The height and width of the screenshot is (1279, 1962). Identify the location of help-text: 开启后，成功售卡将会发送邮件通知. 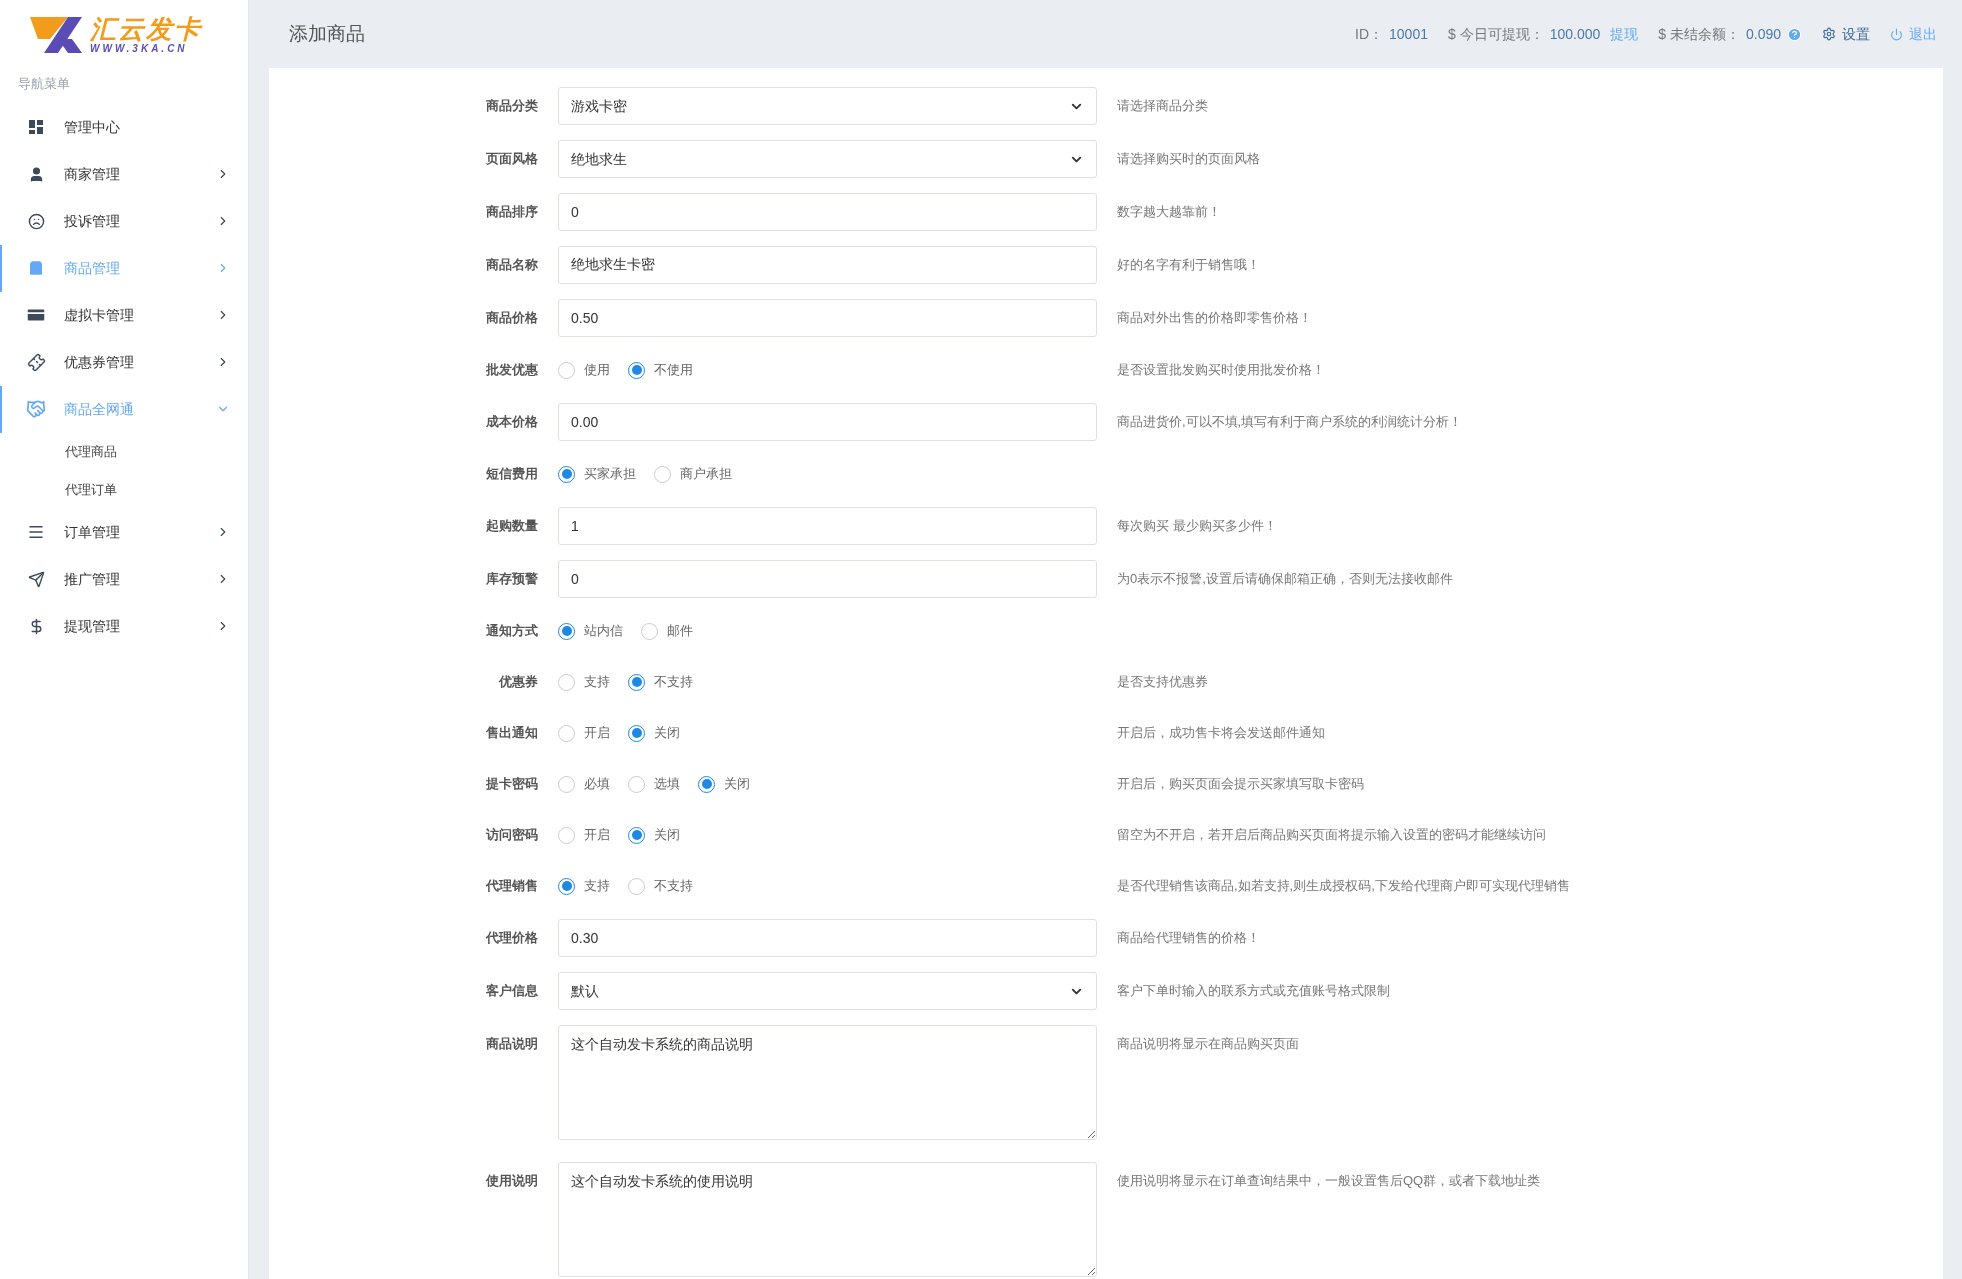
(1221, 733).